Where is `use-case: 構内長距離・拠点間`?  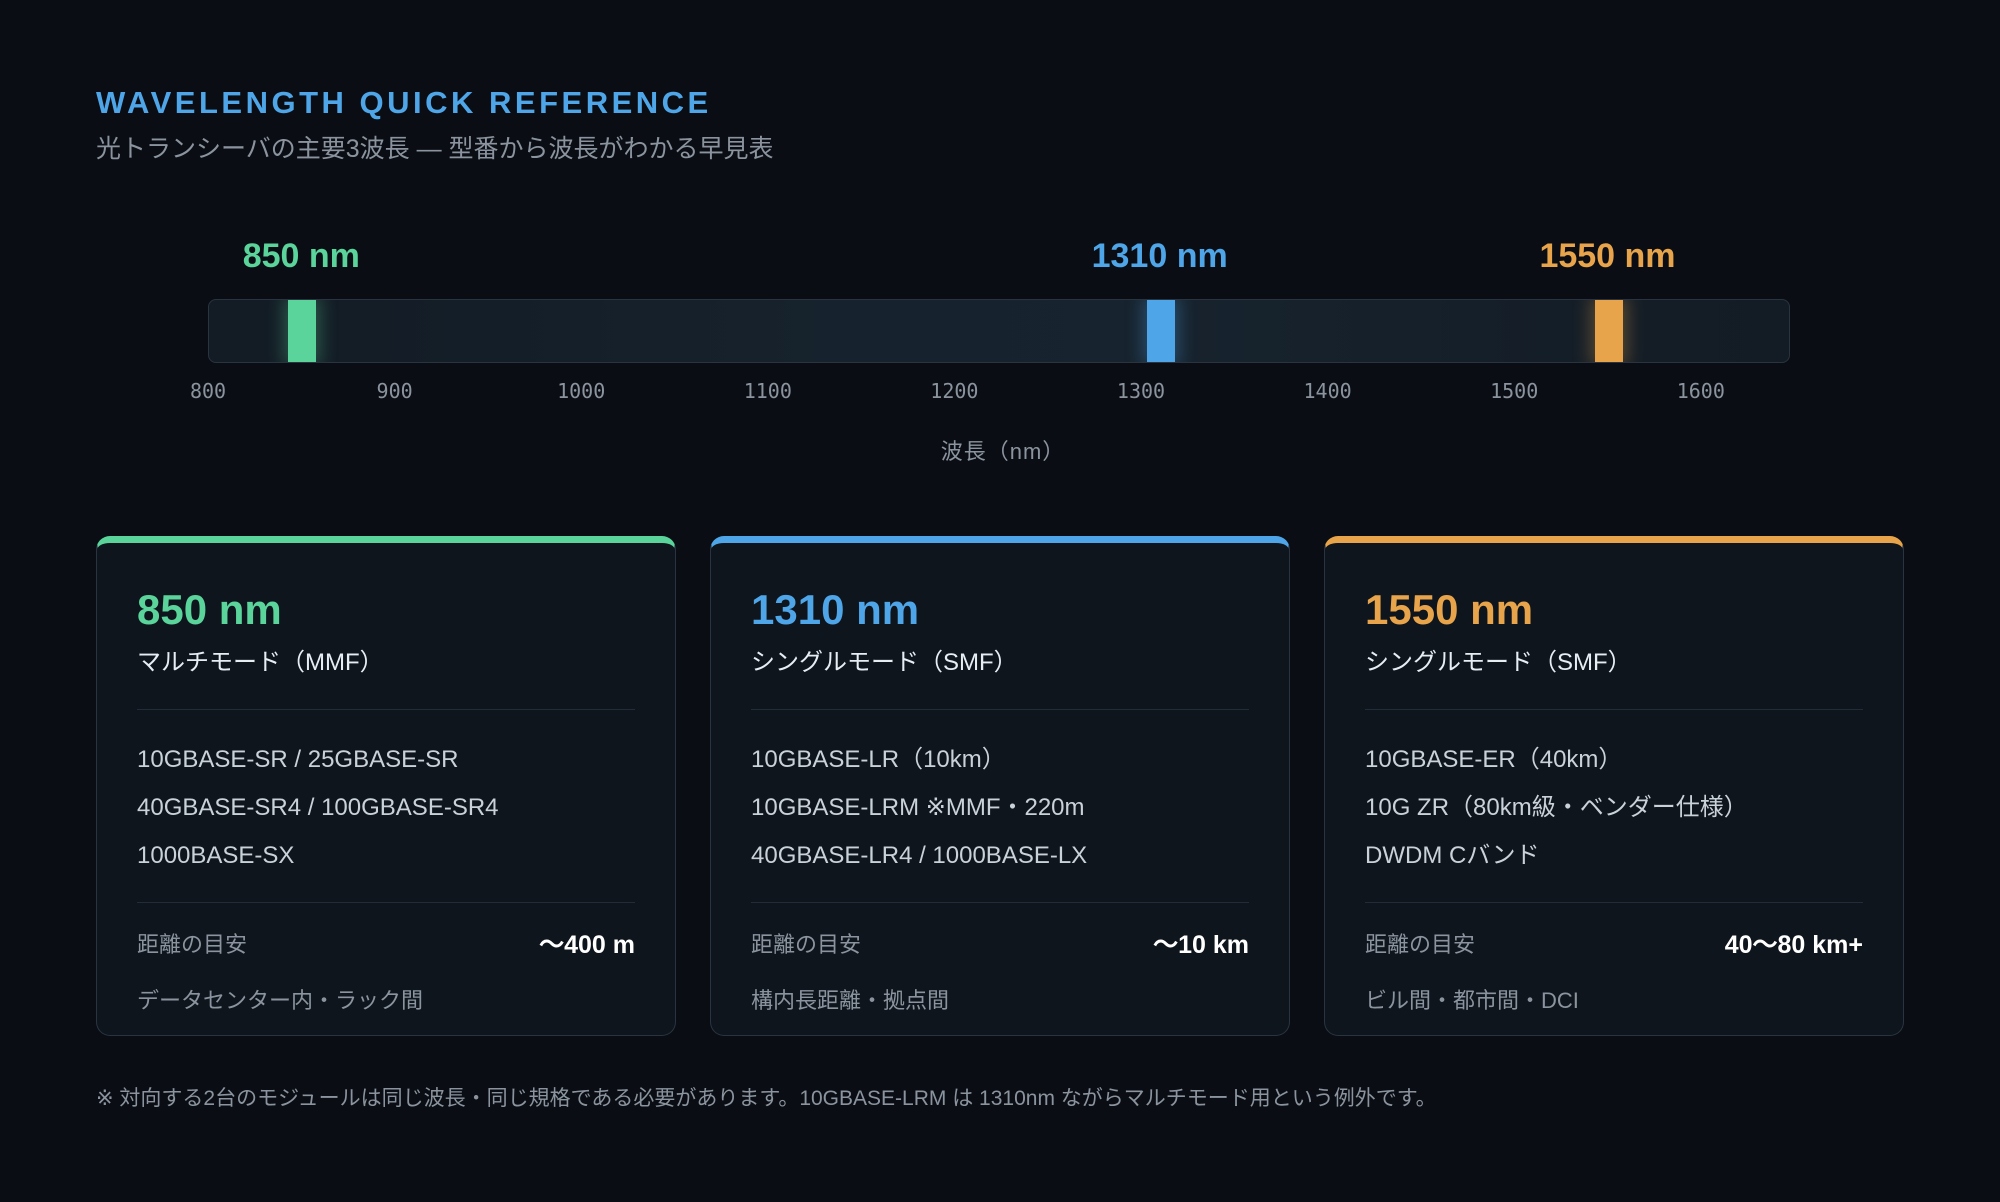 use-case: 構内長距離・拠点間 is located at coordinates (850, 1000).